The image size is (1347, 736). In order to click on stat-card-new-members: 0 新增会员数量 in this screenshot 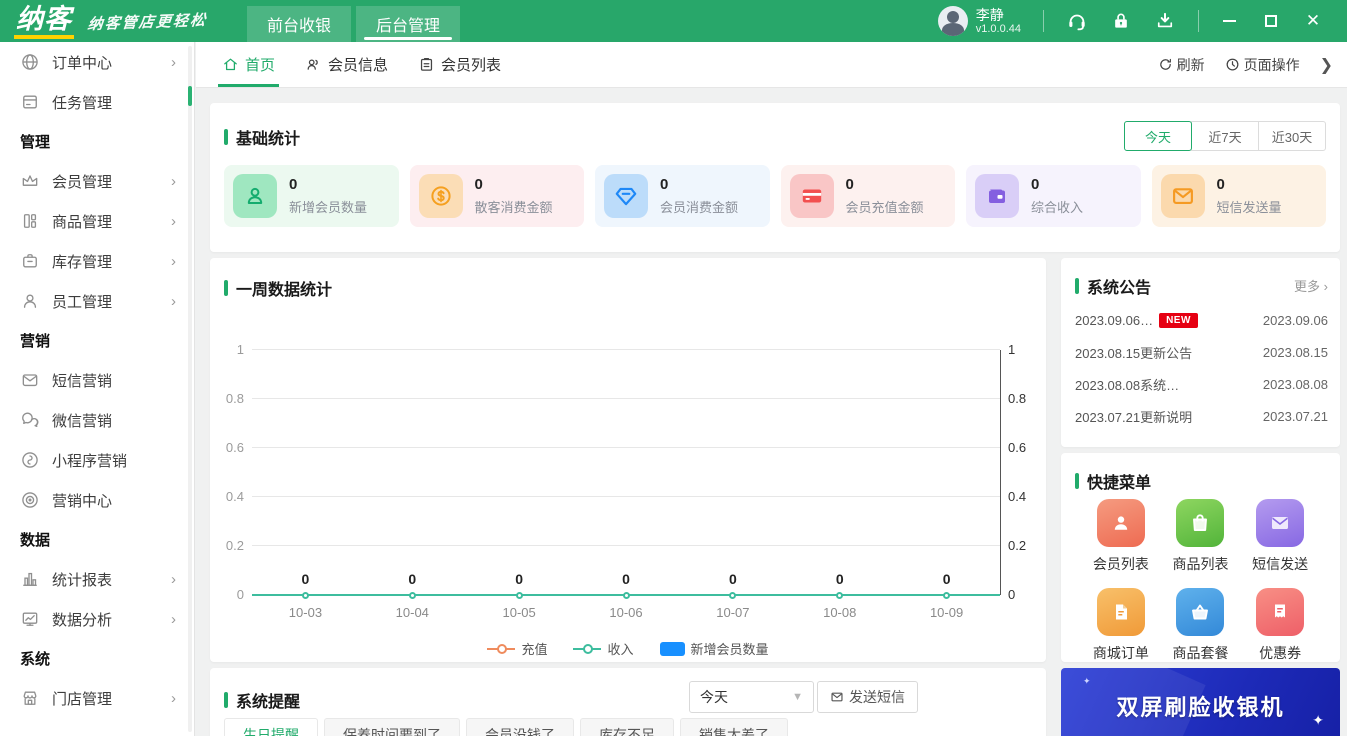, I will do `click(311, 196)`.